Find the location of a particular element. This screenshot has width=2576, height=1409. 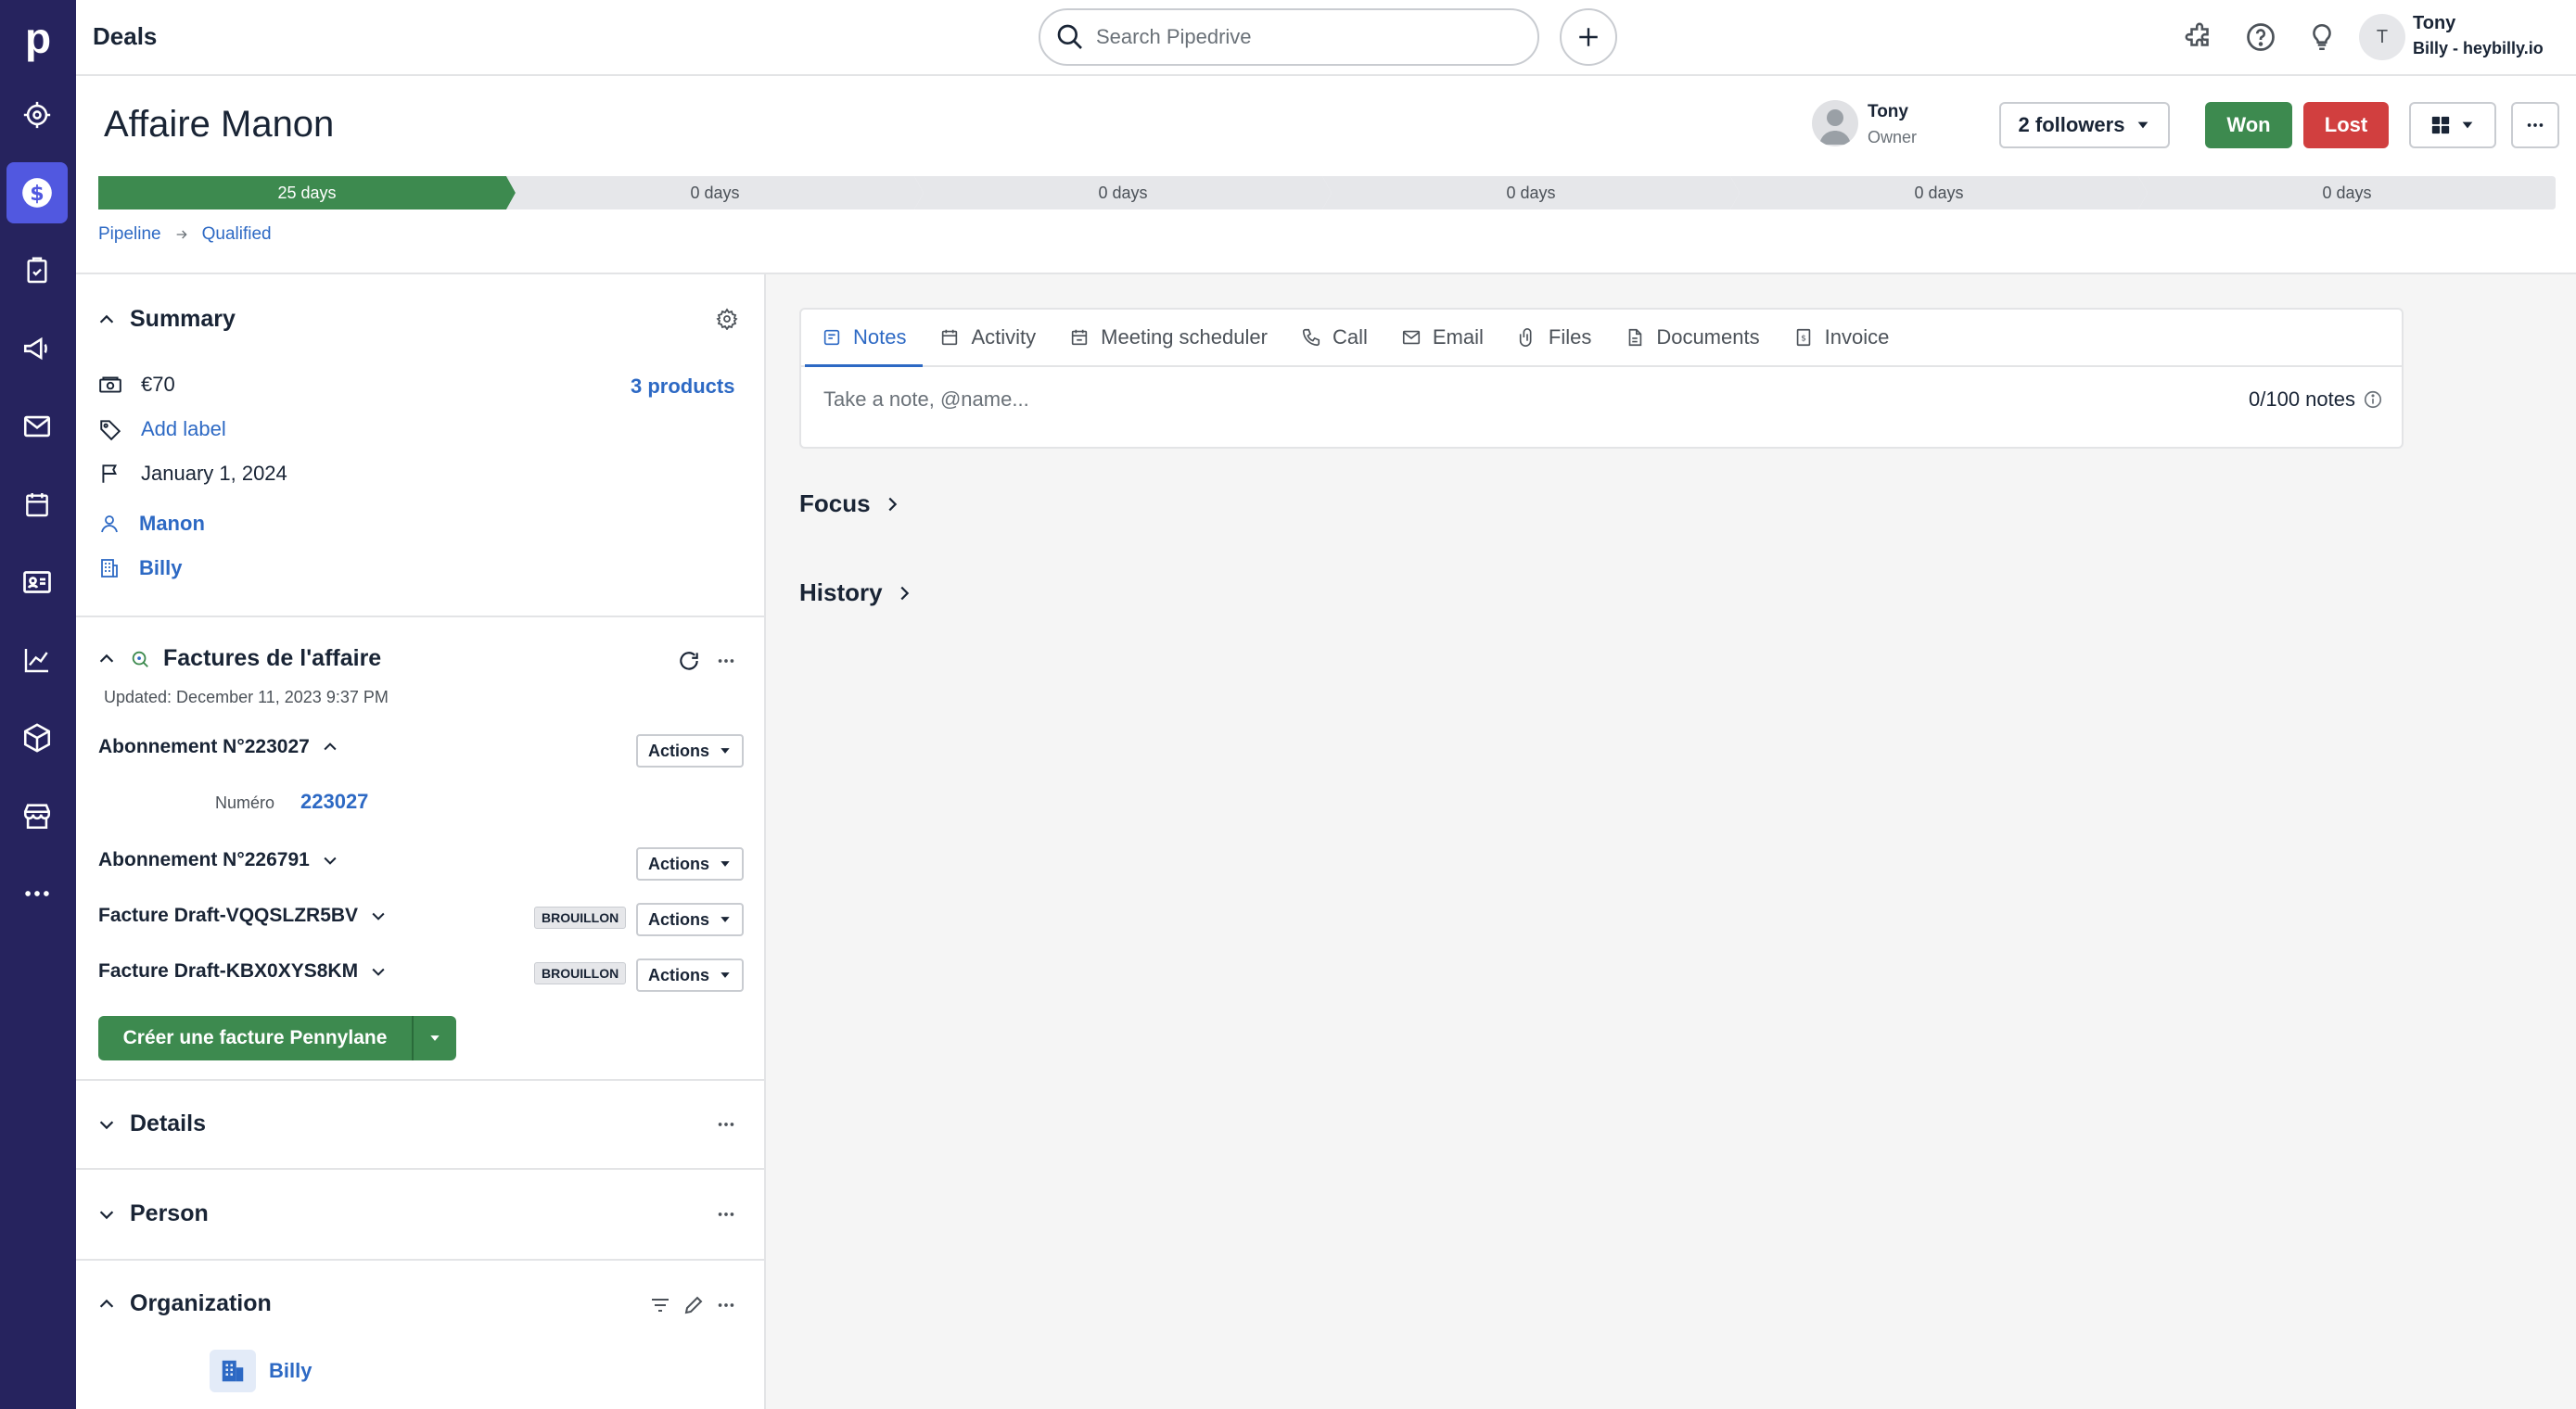

history-header: History is located at coordinates (856, 592).